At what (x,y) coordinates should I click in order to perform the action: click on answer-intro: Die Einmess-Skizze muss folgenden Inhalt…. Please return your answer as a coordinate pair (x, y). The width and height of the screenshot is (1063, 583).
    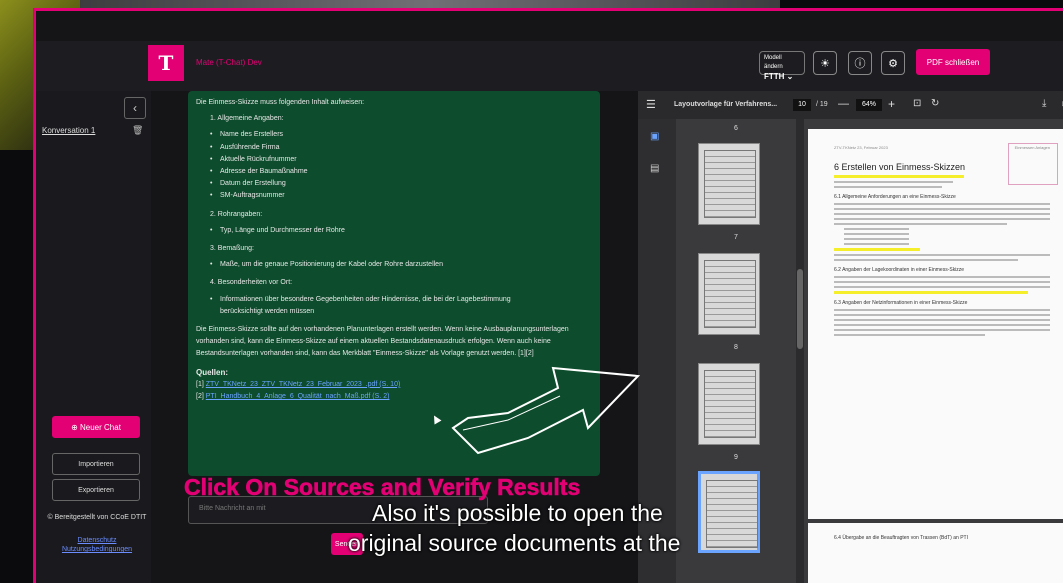
    Looking at the image, I should click on (280, 102).